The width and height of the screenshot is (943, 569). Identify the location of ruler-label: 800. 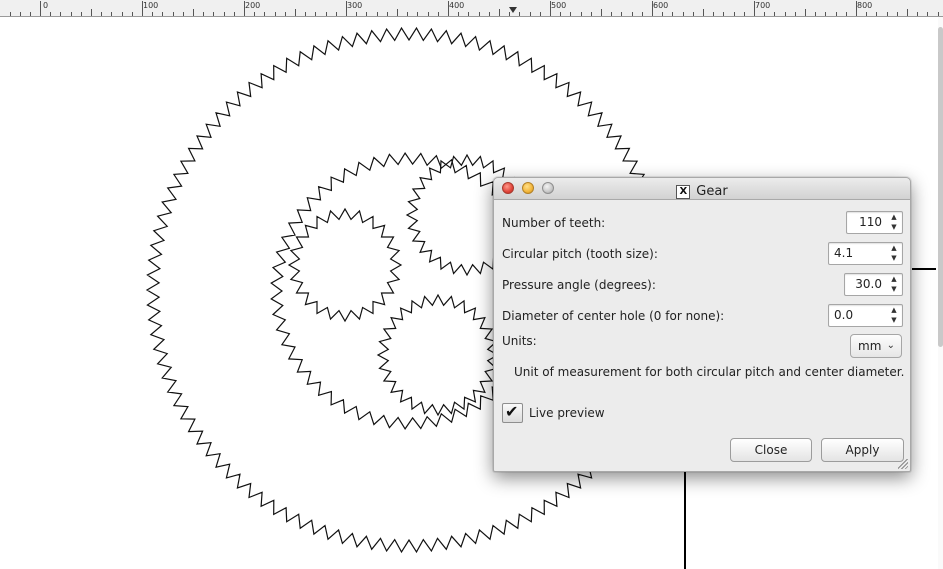
(865, 5).